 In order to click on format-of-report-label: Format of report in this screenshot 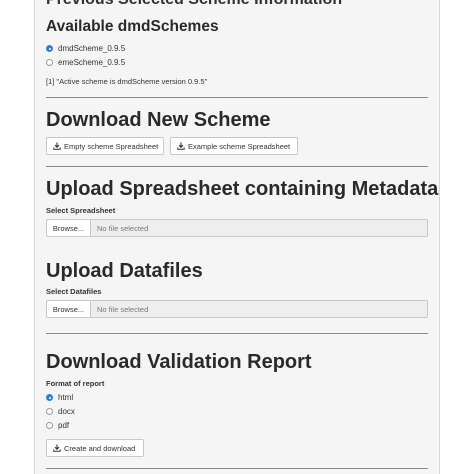, I will do `click(75, 383)`.